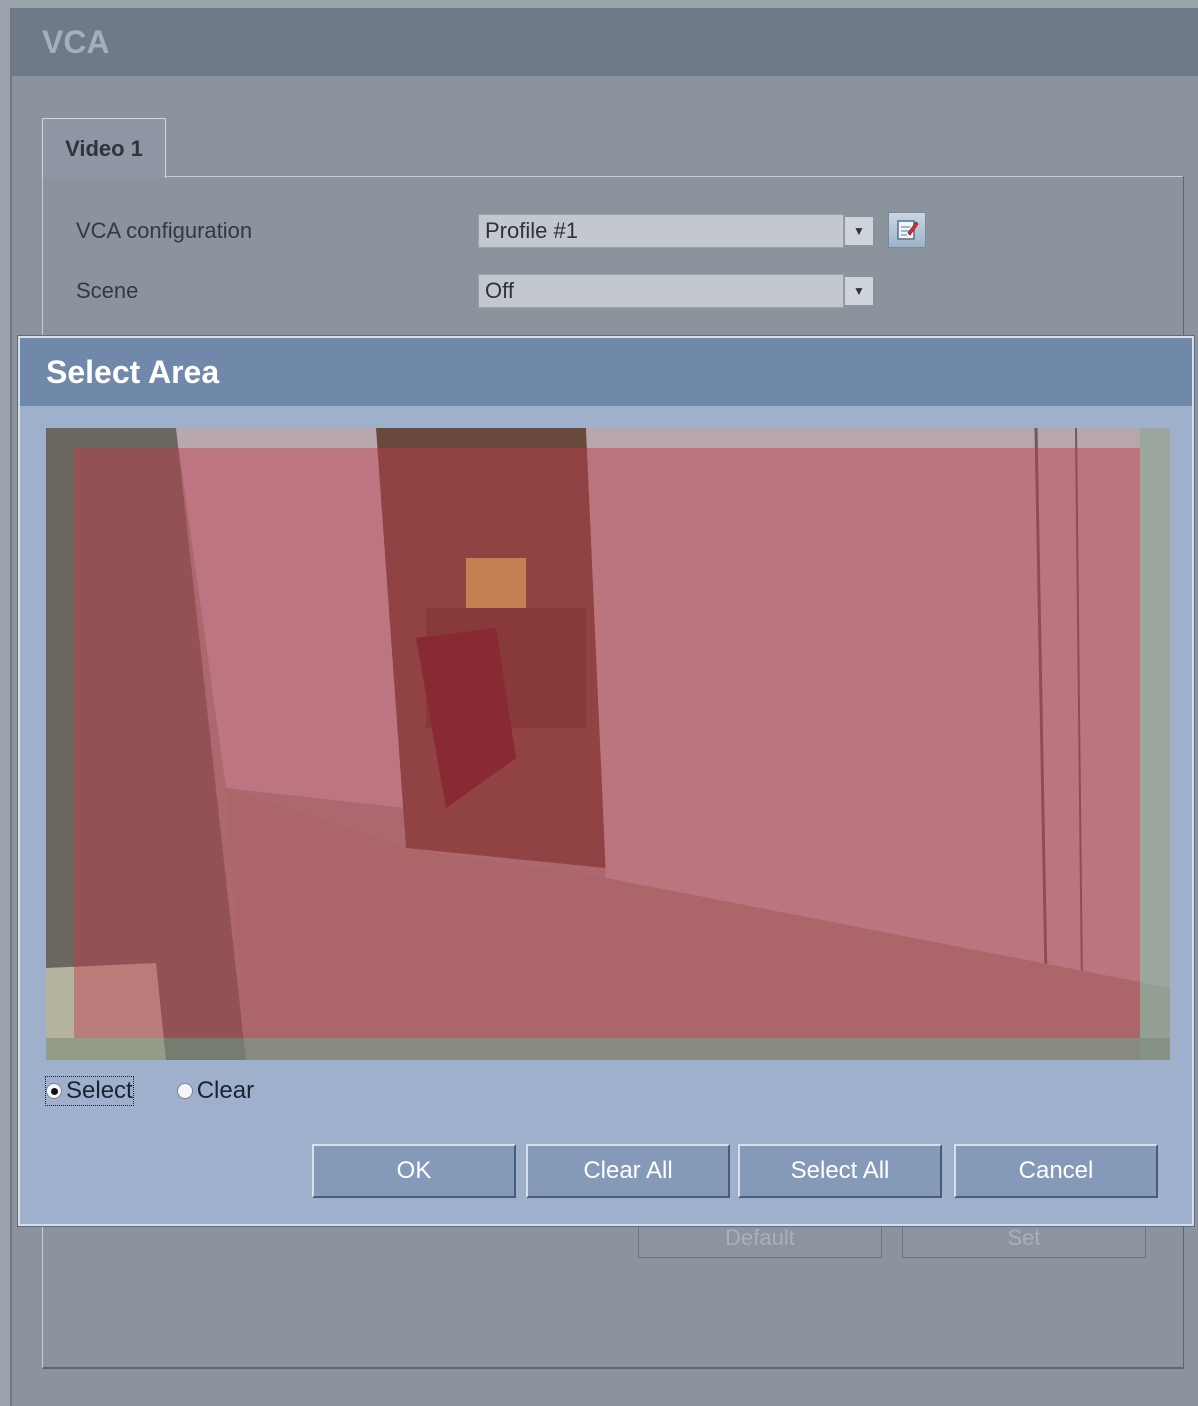 The image size is (1198, 1406). Describe the element at coordinates (164, 230) in the screenshot. I see `vca-configuration-label: VCA configuration` at that location.